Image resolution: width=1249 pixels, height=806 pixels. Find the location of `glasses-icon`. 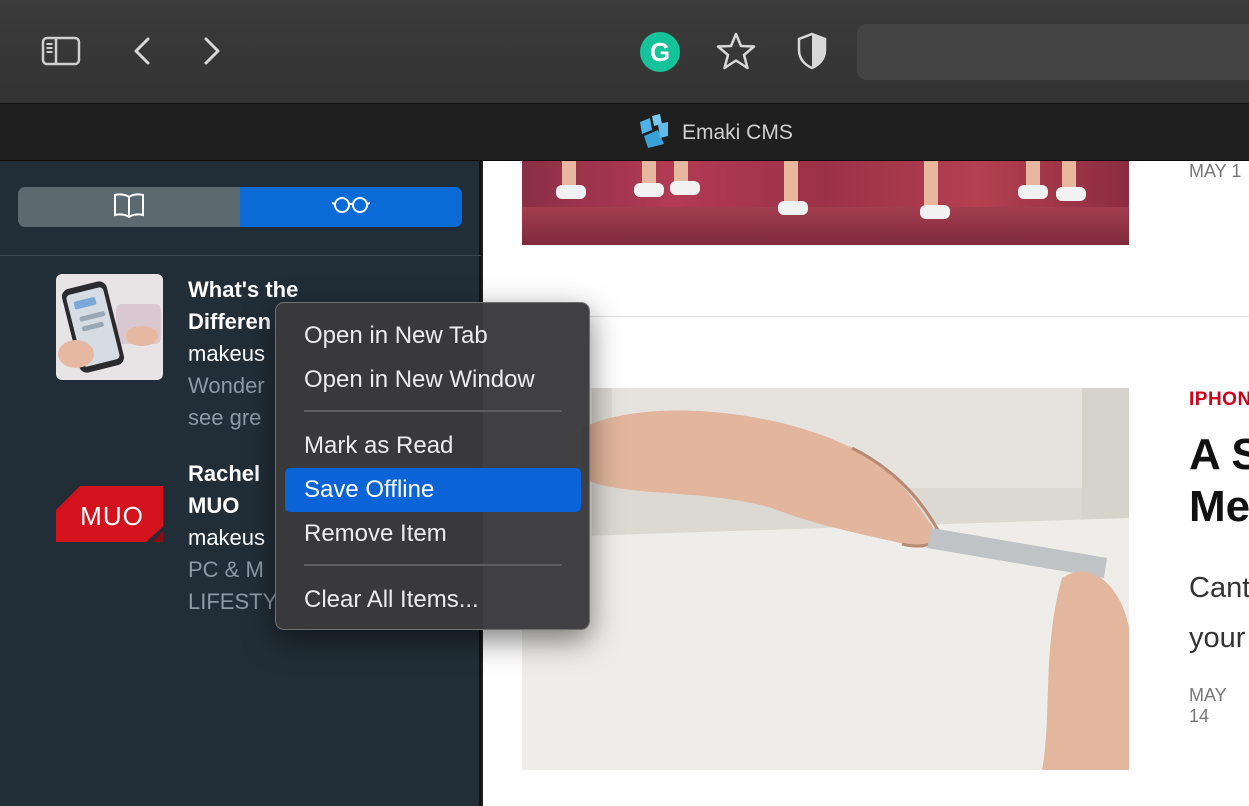

glasses-icon is located at coordinates (351, 207).